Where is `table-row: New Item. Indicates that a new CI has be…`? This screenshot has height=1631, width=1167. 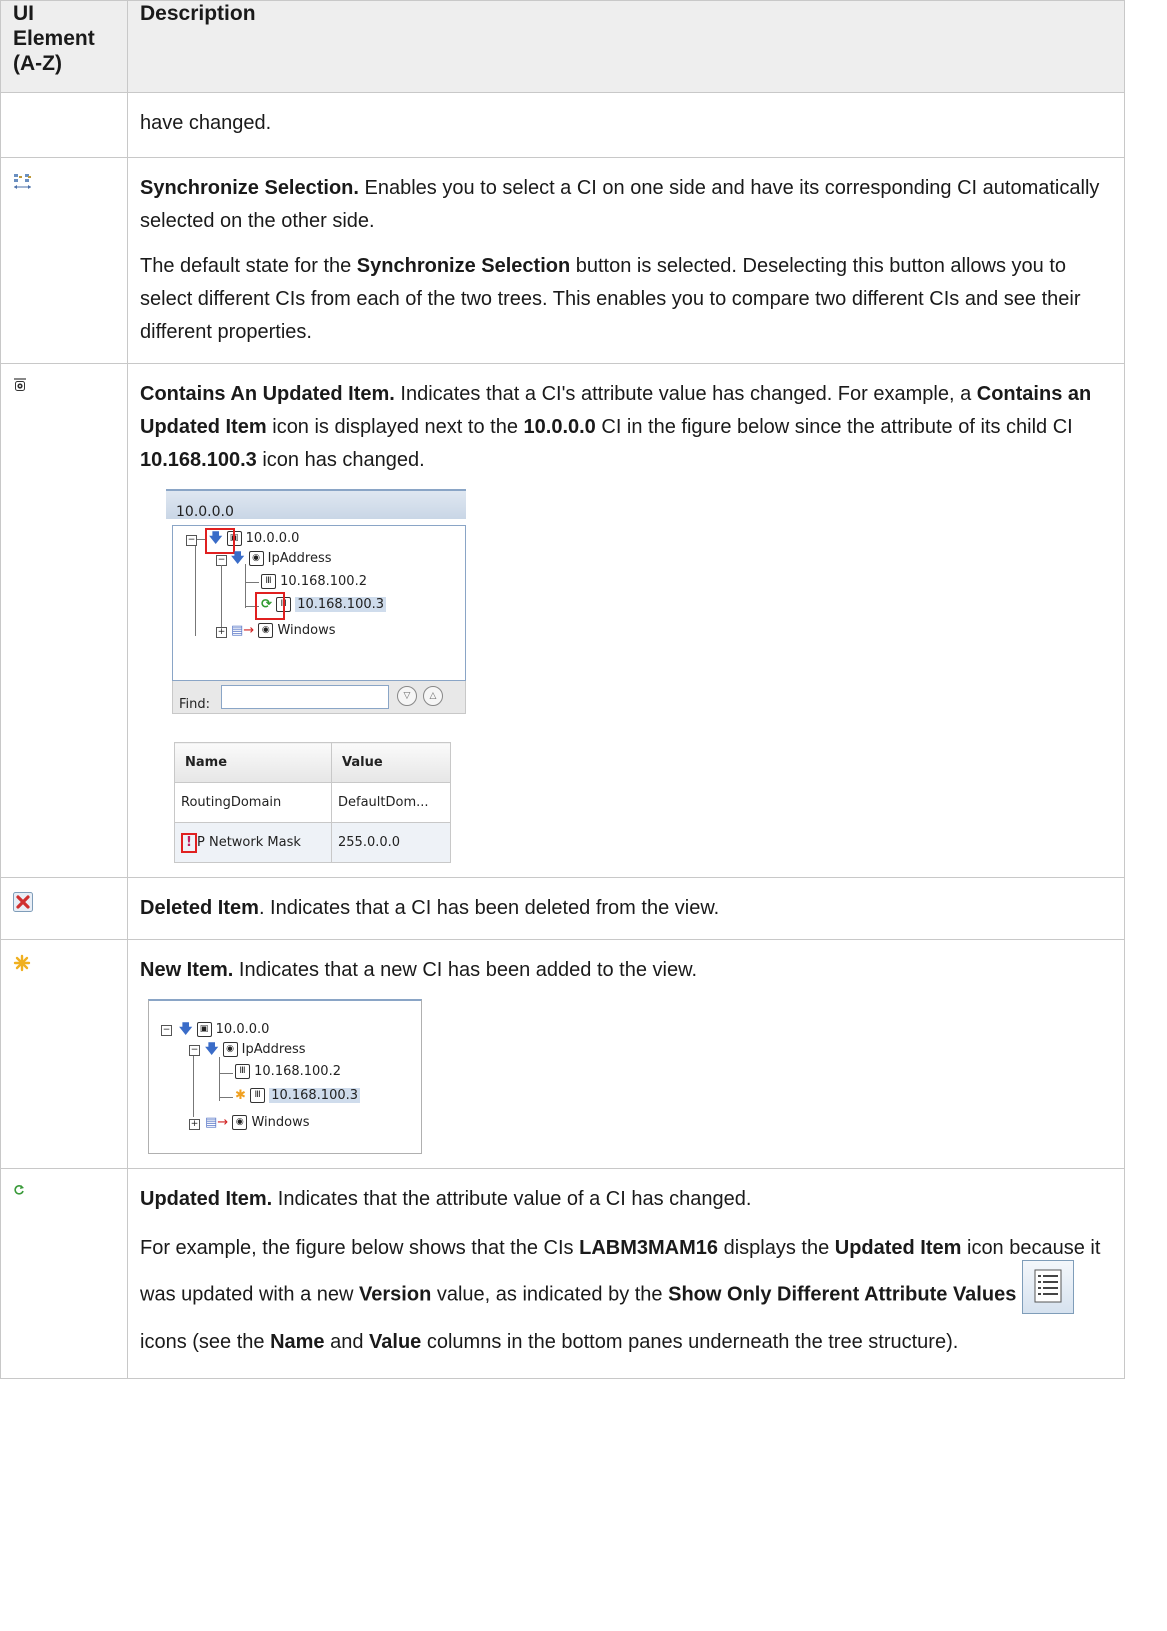
table-row: New Item. Indicates that a new CI has be… is located at coordinates (562, 1054).